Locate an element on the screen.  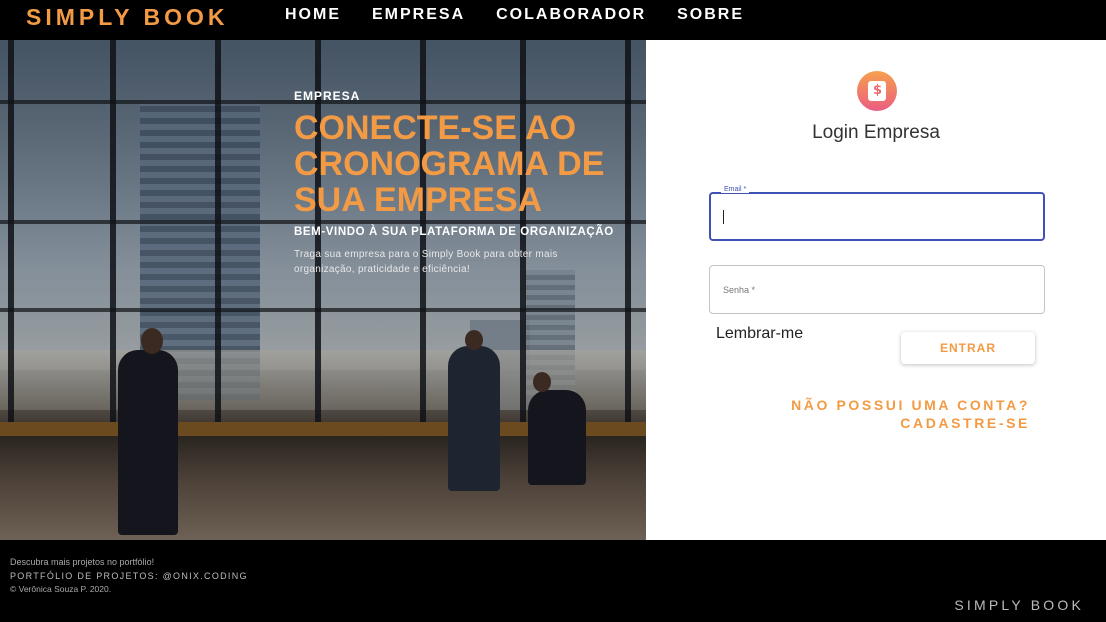
footer-brand: SIMPLY BOOK is located at coordinates (1019, 605).